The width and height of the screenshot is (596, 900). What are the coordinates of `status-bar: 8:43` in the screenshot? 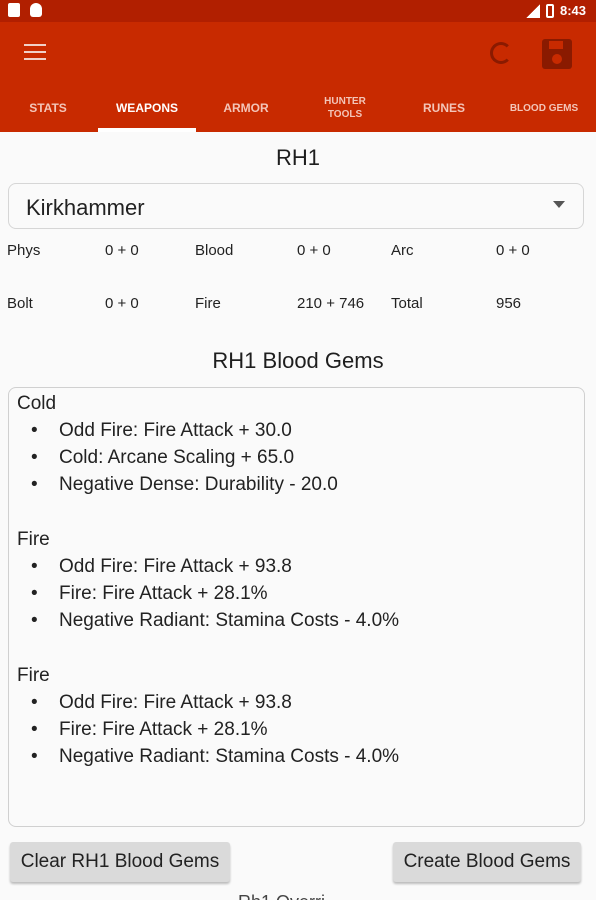 It's located at (298, 11).